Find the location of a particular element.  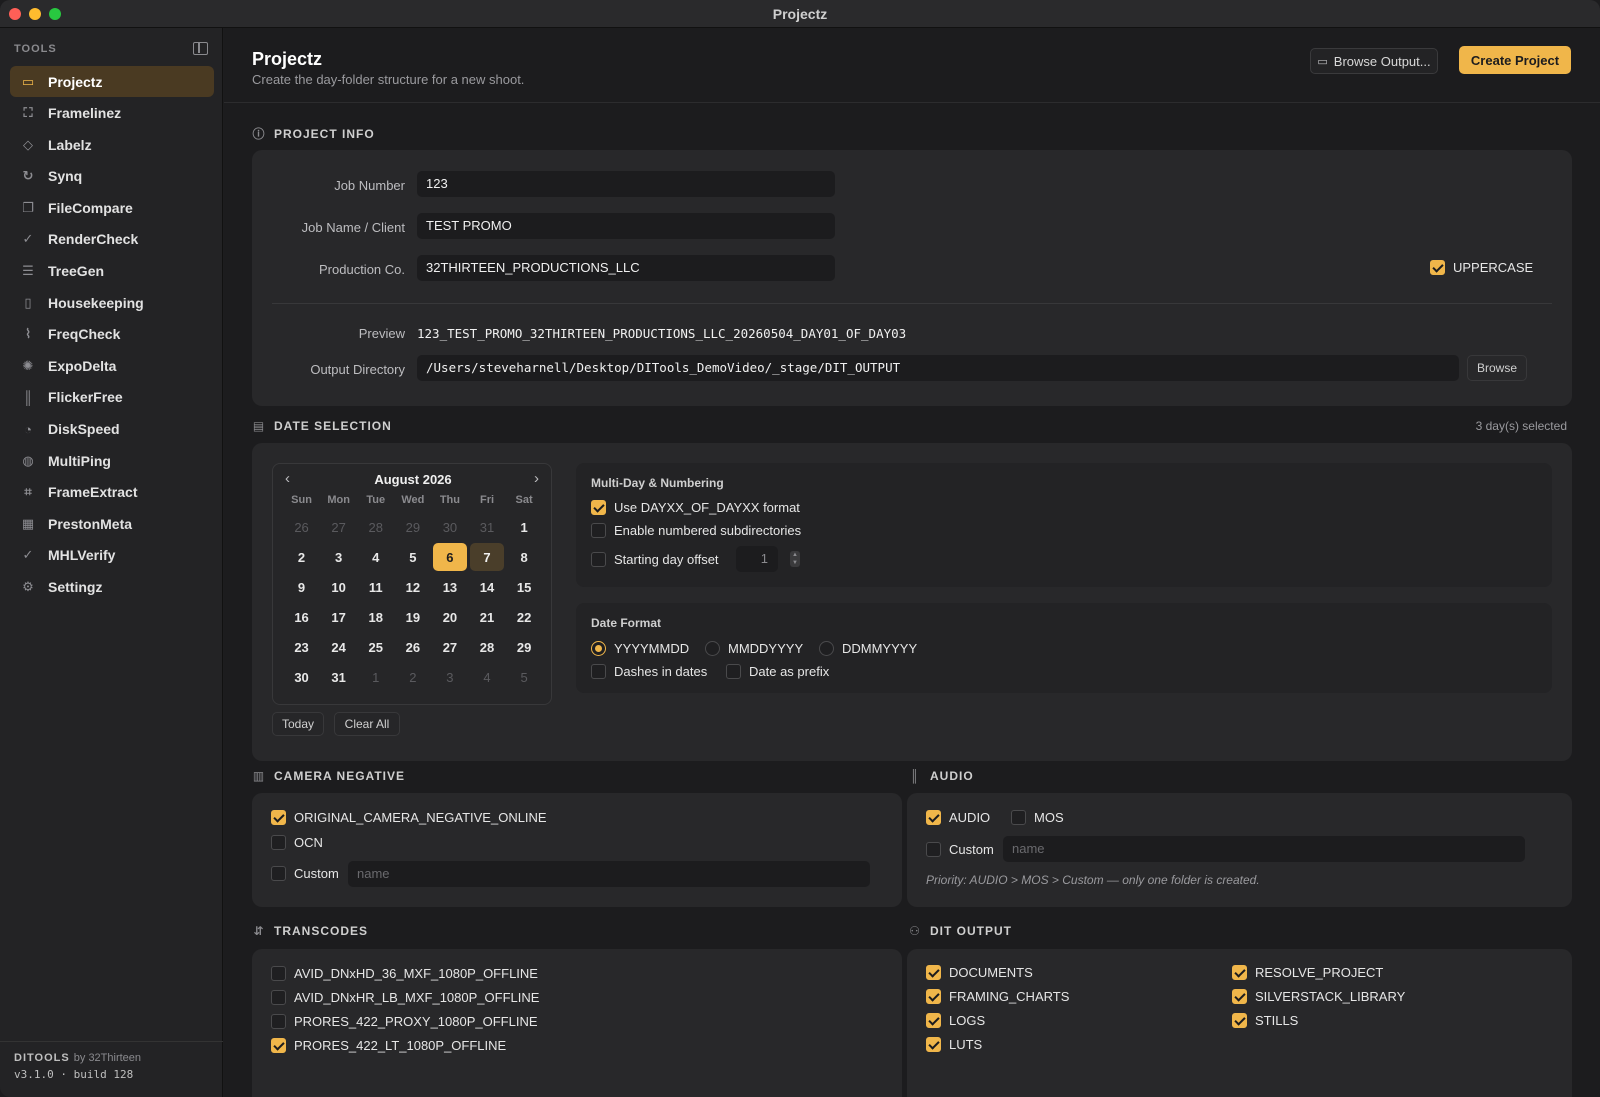

dit-output-checkbox: SILVERSTACK_LIBRARY is located at coordinates (1318, 996).